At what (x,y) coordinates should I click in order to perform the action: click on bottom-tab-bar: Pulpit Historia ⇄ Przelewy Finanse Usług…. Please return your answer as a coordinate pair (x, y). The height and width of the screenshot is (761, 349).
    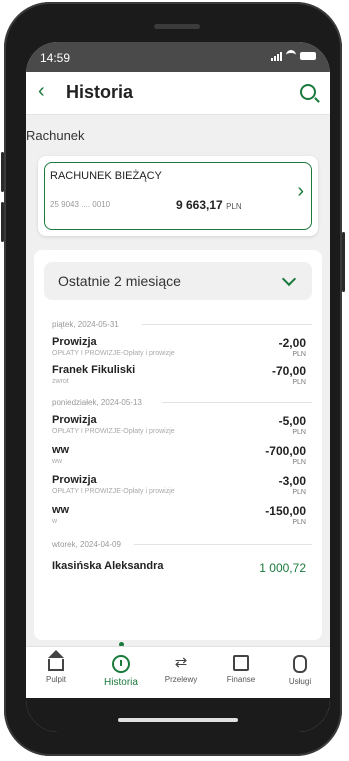
    Looking at the image, I should click on (178, 672).